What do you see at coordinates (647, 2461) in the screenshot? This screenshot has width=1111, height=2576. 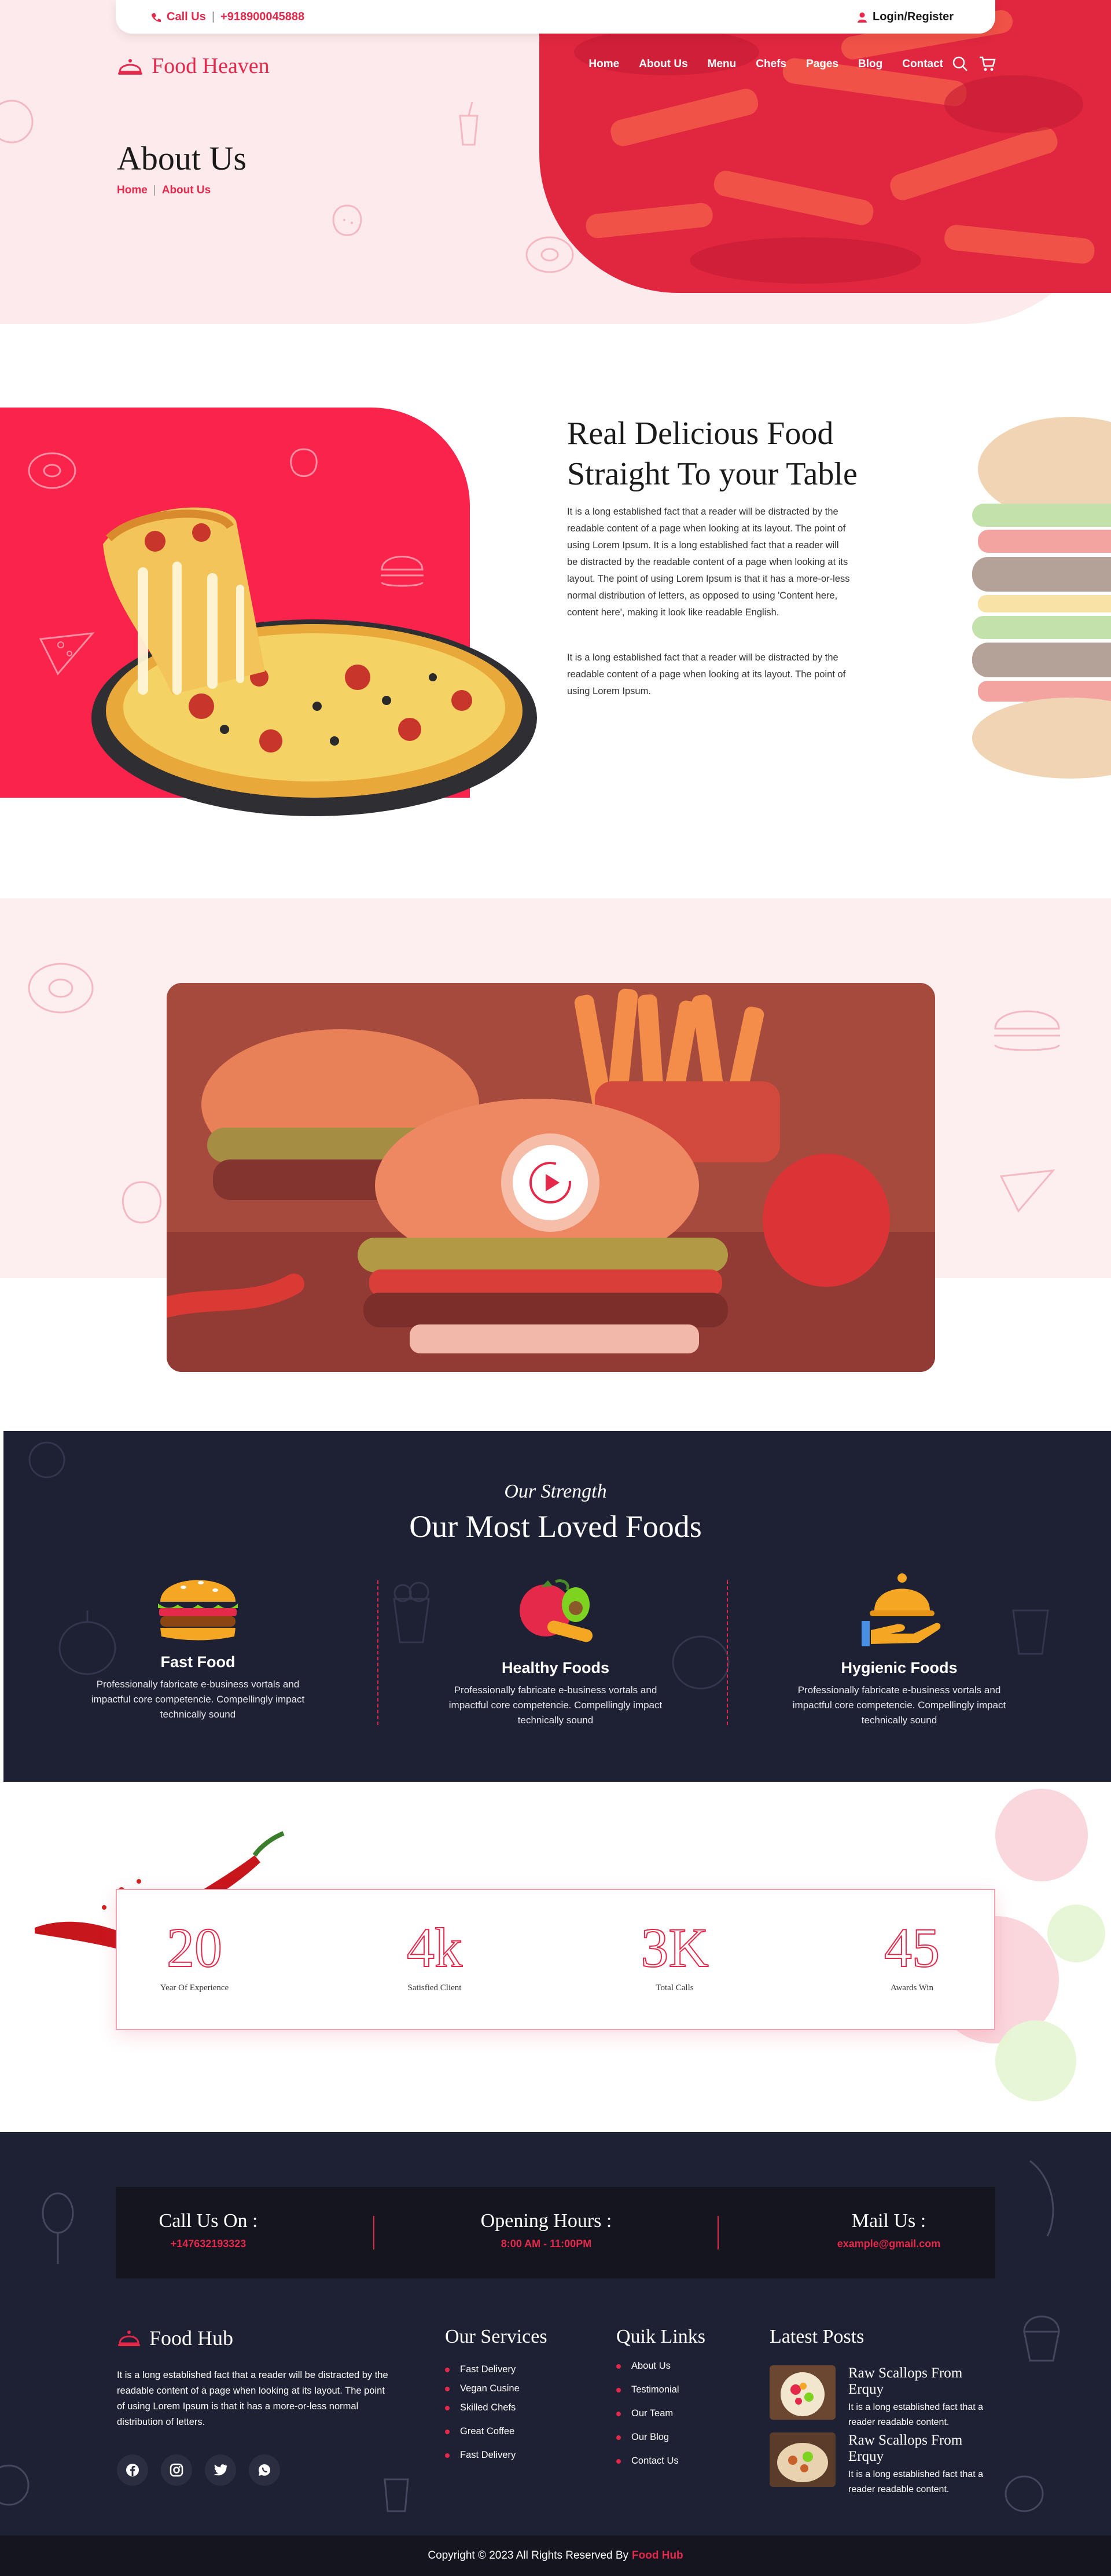 I see `quick-link: Contact Us` at bounding box center [647, 2461].